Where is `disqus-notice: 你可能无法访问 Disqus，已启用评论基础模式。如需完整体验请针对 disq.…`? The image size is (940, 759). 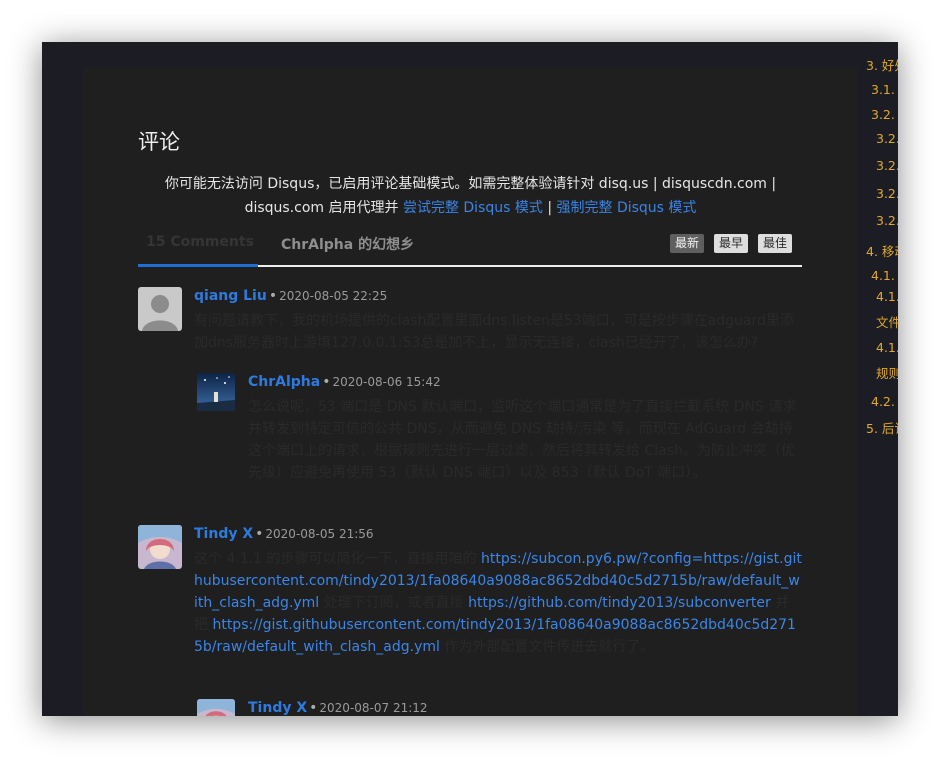 disqus-notice: 你可能无法访问 Disqus，已启用评论基础模式。如需完整体验请针对 disq.… is located at coordinates (470, 196).